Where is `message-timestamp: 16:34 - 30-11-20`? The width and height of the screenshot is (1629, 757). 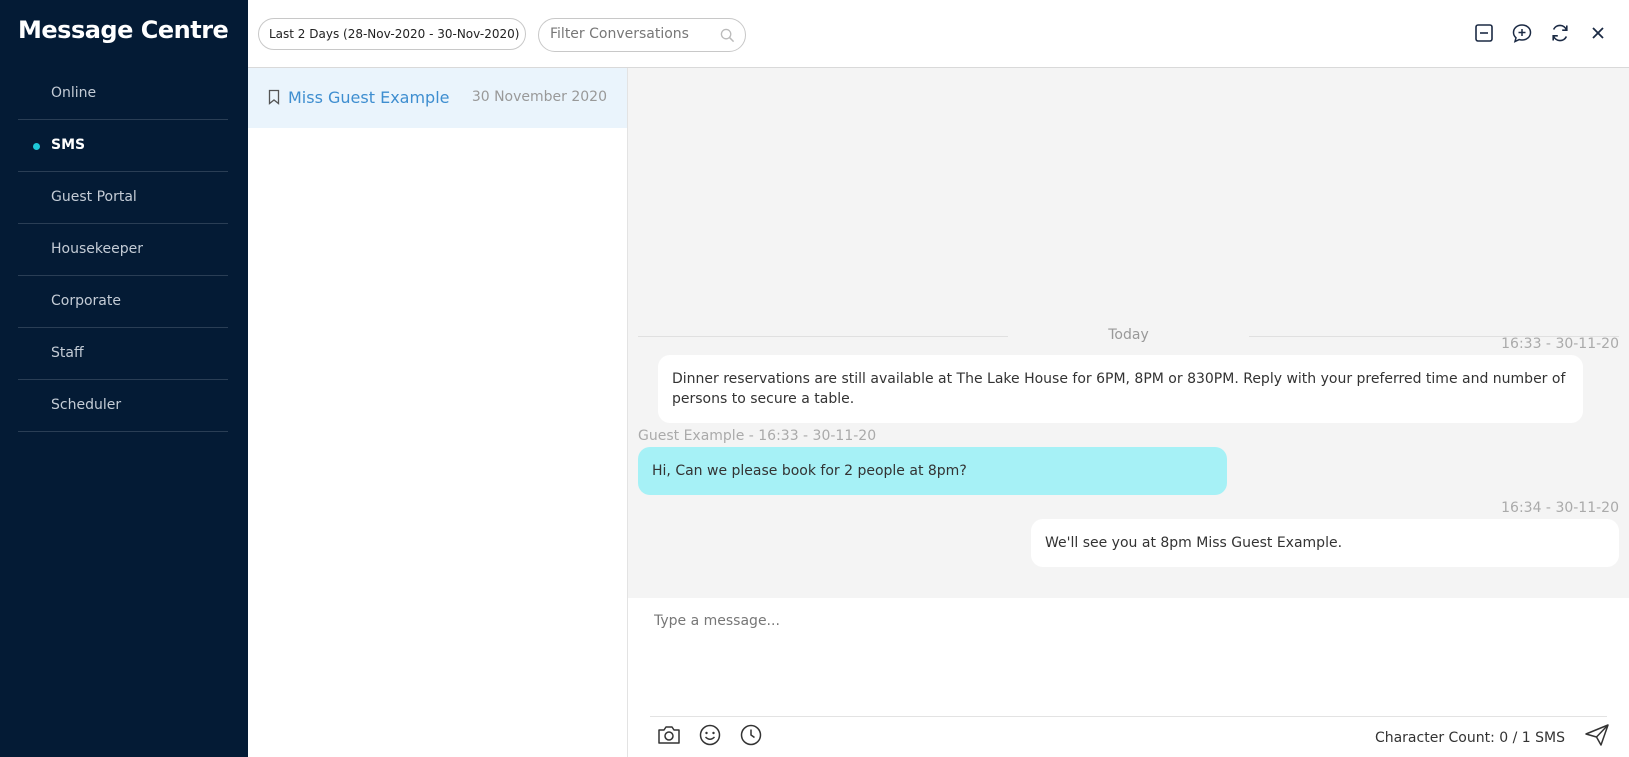 message-timestamp: 16:34 - 30-11-20 is located at coordinates (1560, 508).